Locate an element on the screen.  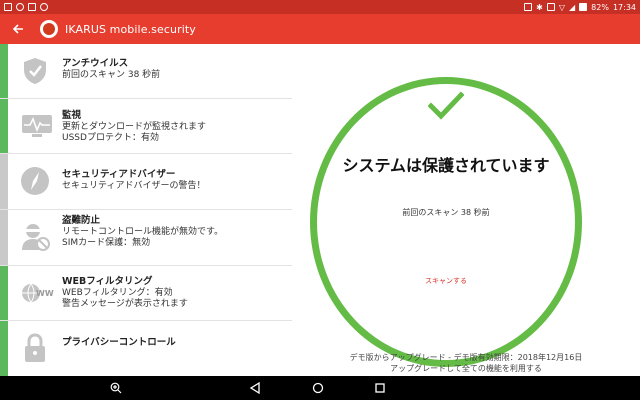
sidebar-item-privacy-control: プライバシーコントロール is located at coordinates (146, 348).